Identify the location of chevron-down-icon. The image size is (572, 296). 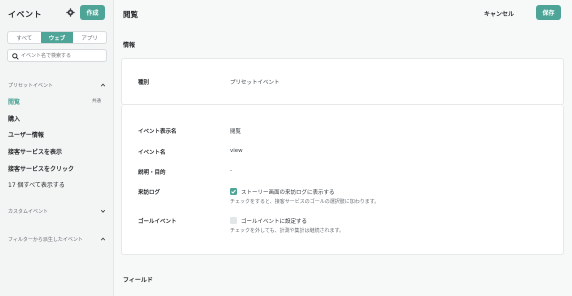
(103, 211).